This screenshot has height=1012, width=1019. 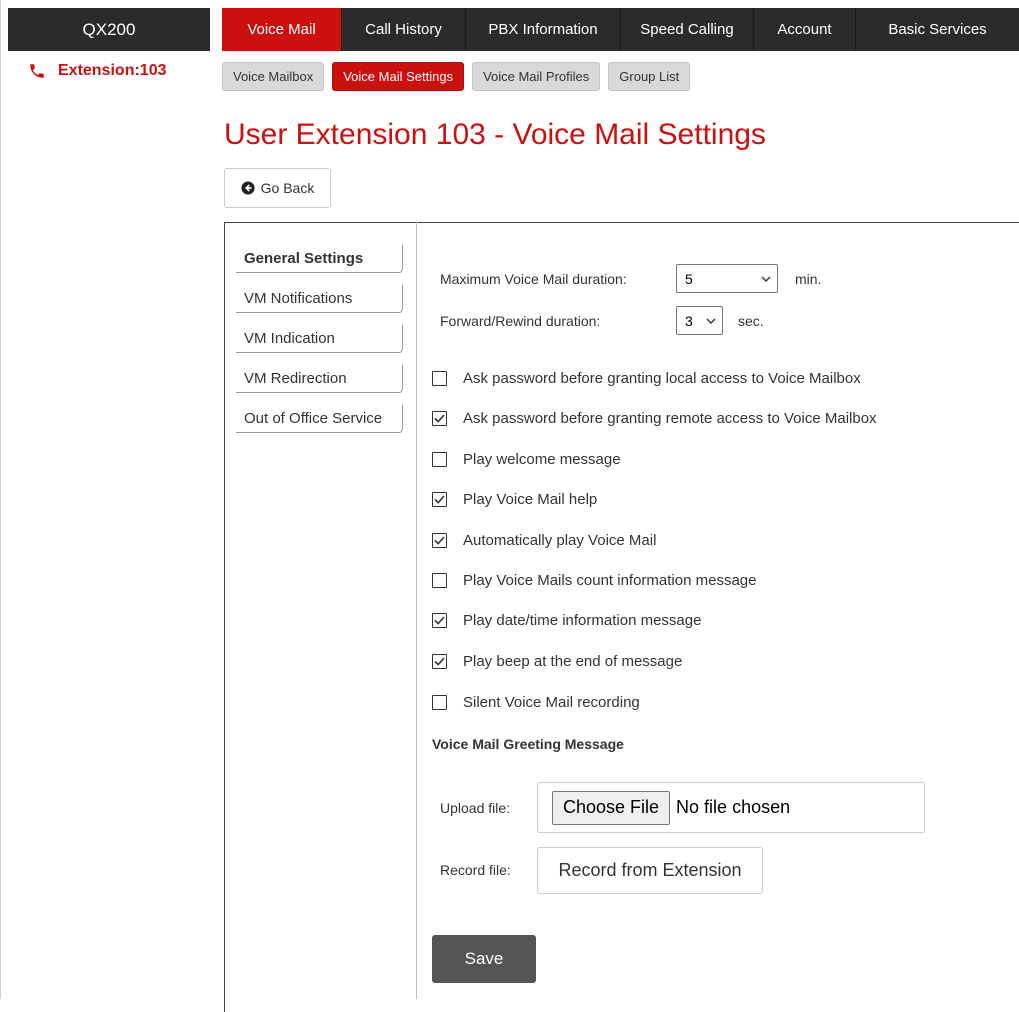 What do you see at coordinates (533, 278) in the screenshot?
I see `max-duration-label: Maximum Voice Mail duration:` at bounding box center [533, 278].